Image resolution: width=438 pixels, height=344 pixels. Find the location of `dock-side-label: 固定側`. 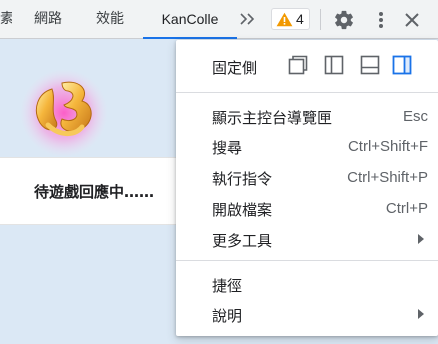

dock-side-label: 固定側 is located at coordinates (235, 68).